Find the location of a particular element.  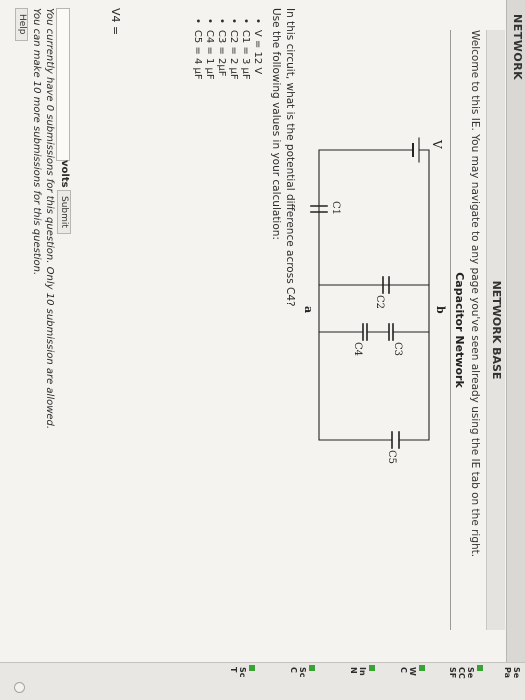

window-top-bar: NETWORK is located at coordinates (515, 350).